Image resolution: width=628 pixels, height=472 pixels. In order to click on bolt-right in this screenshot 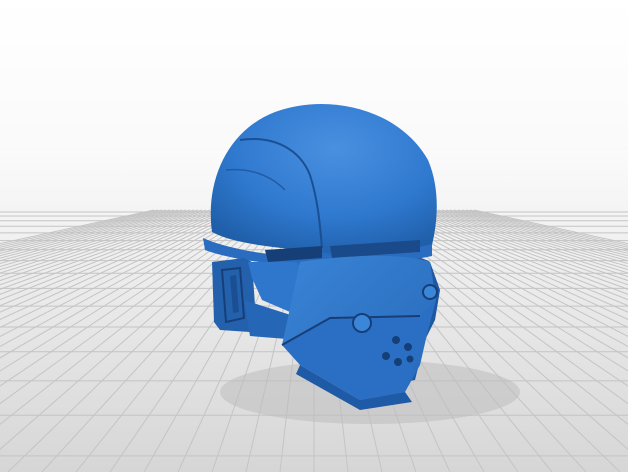, I will do `click(430, 292)`.